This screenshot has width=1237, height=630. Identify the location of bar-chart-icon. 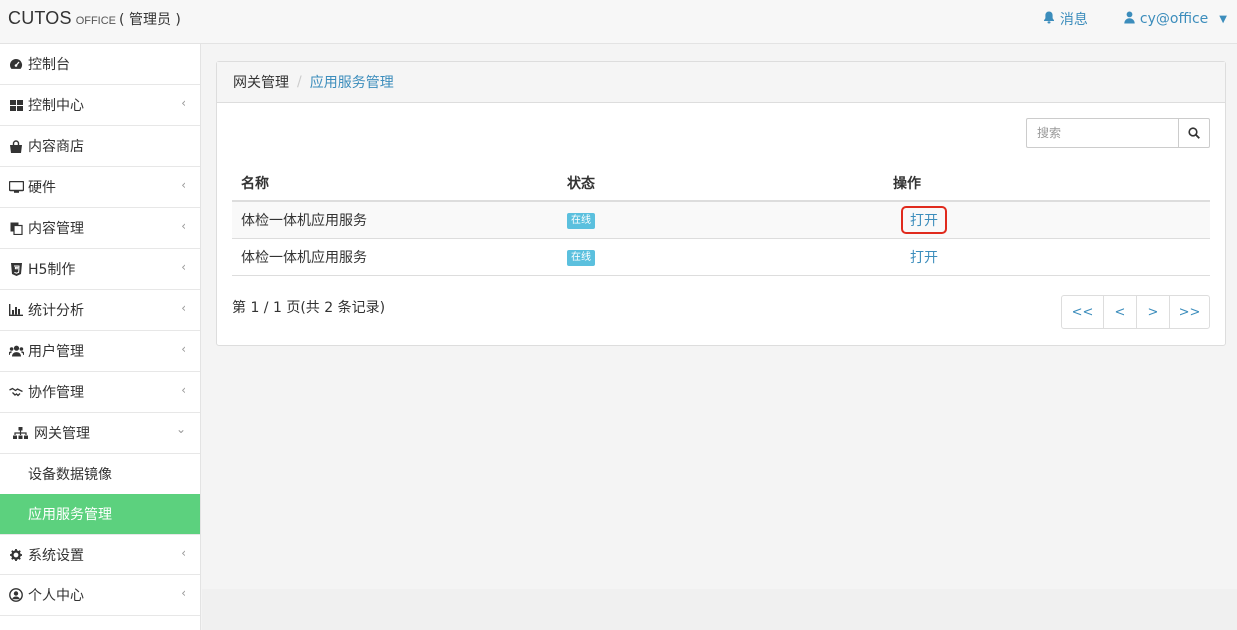
(16, 310).